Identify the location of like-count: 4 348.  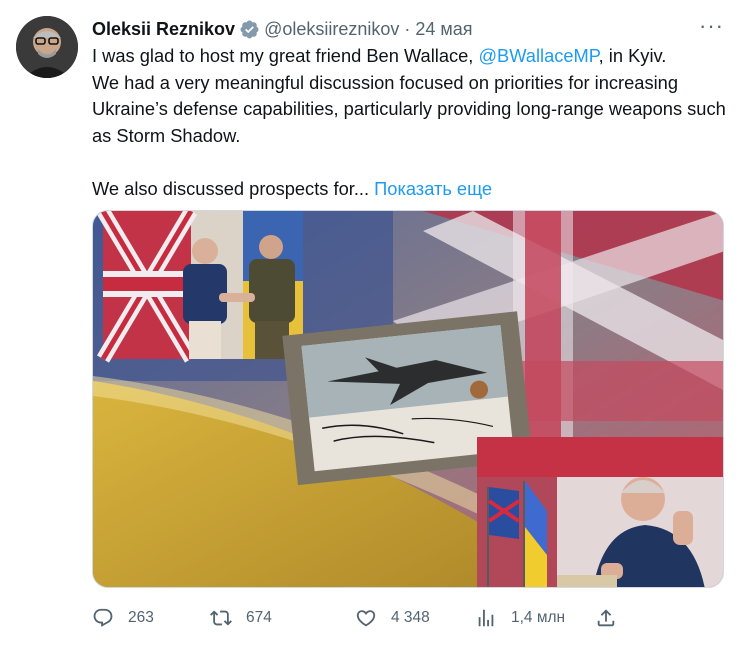
(410, 617).